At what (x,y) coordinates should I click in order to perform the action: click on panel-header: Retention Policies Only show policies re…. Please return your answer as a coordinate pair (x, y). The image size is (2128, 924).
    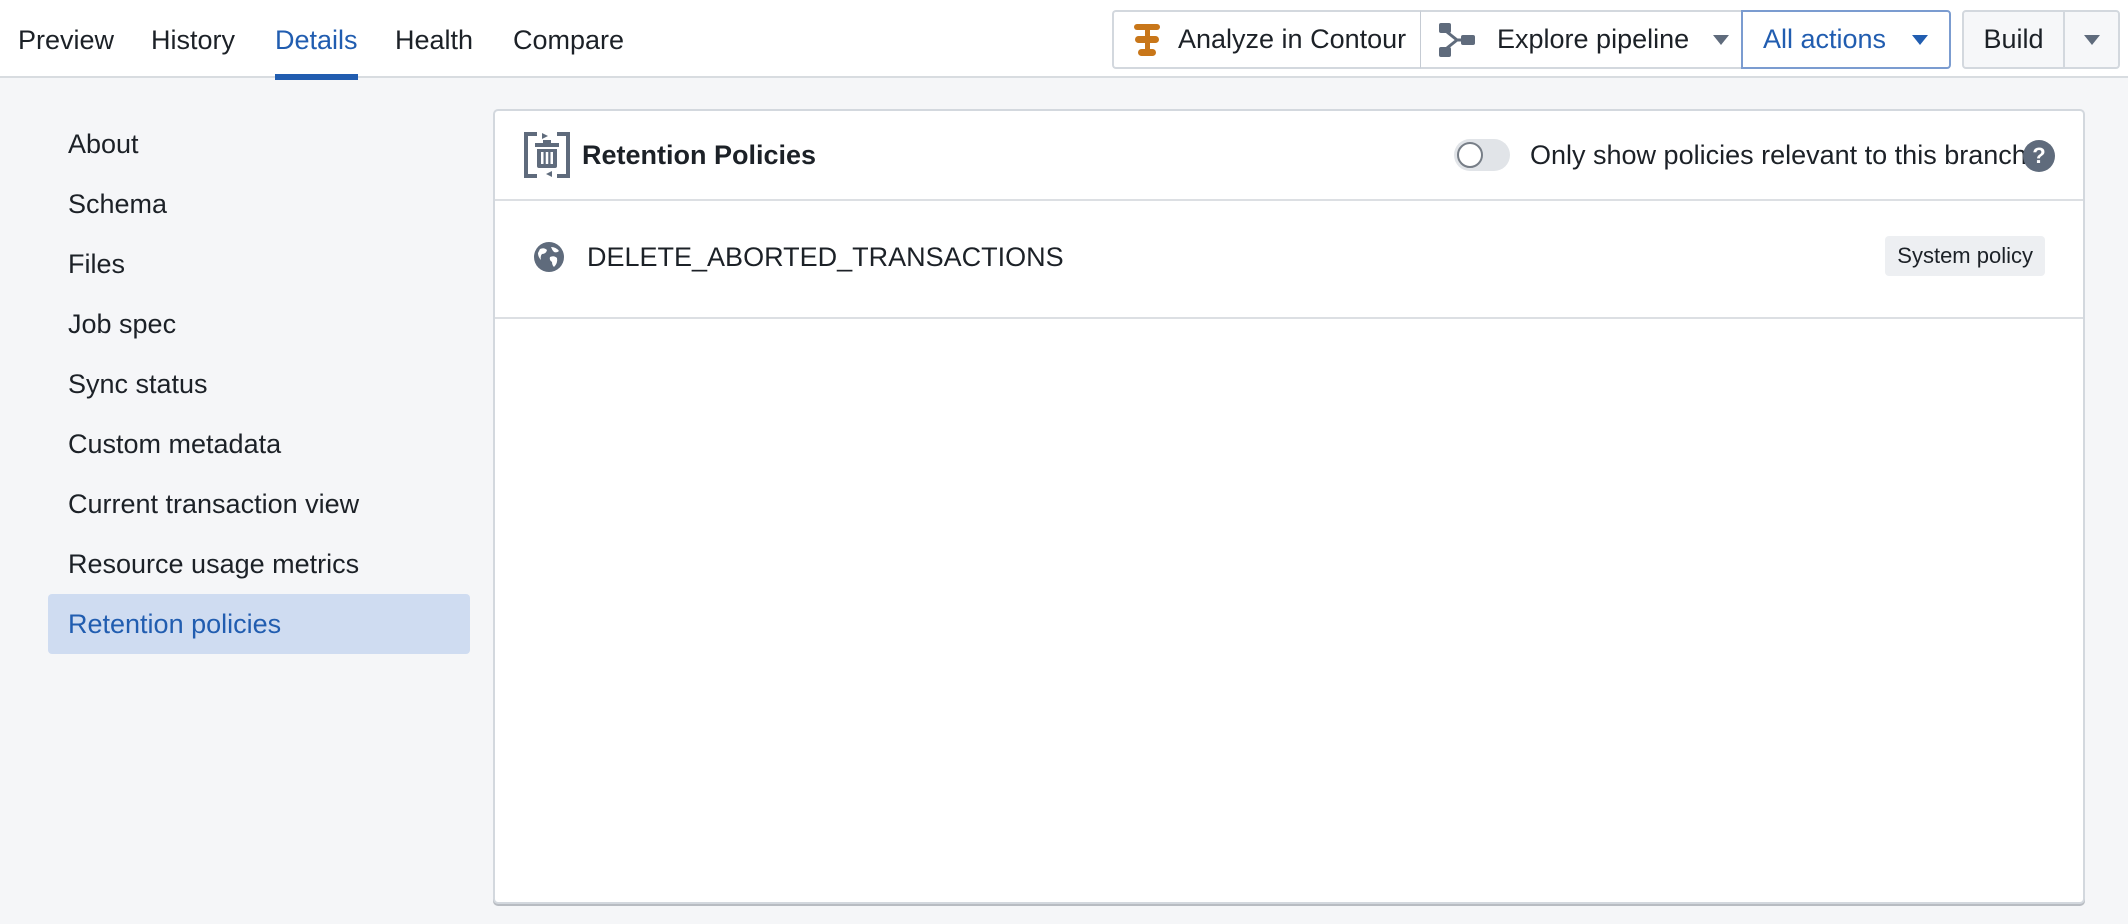
    Looking at the image, I should click on (1289, 156).